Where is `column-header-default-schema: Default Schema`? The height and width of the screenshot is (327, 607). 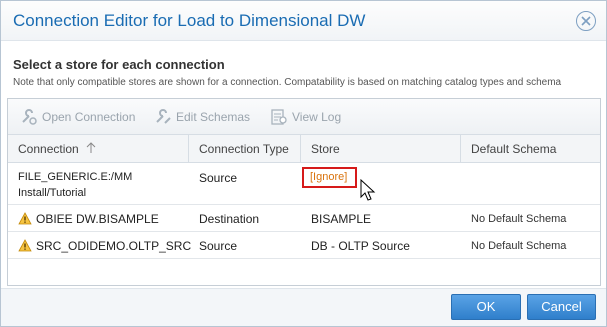 column-header-default-schema: Default Schema is located at coordinates (530, 149).